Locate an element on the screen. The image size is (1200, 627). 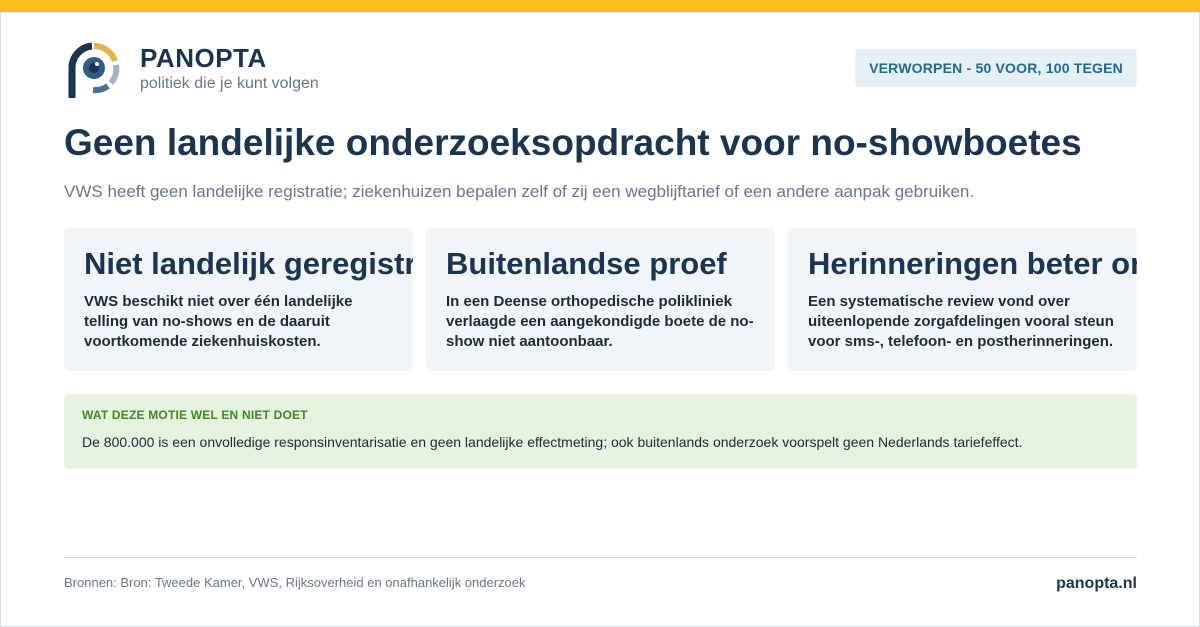
brand-tagline: politiek die je kunt volgen is located at coordinates (229, 83).